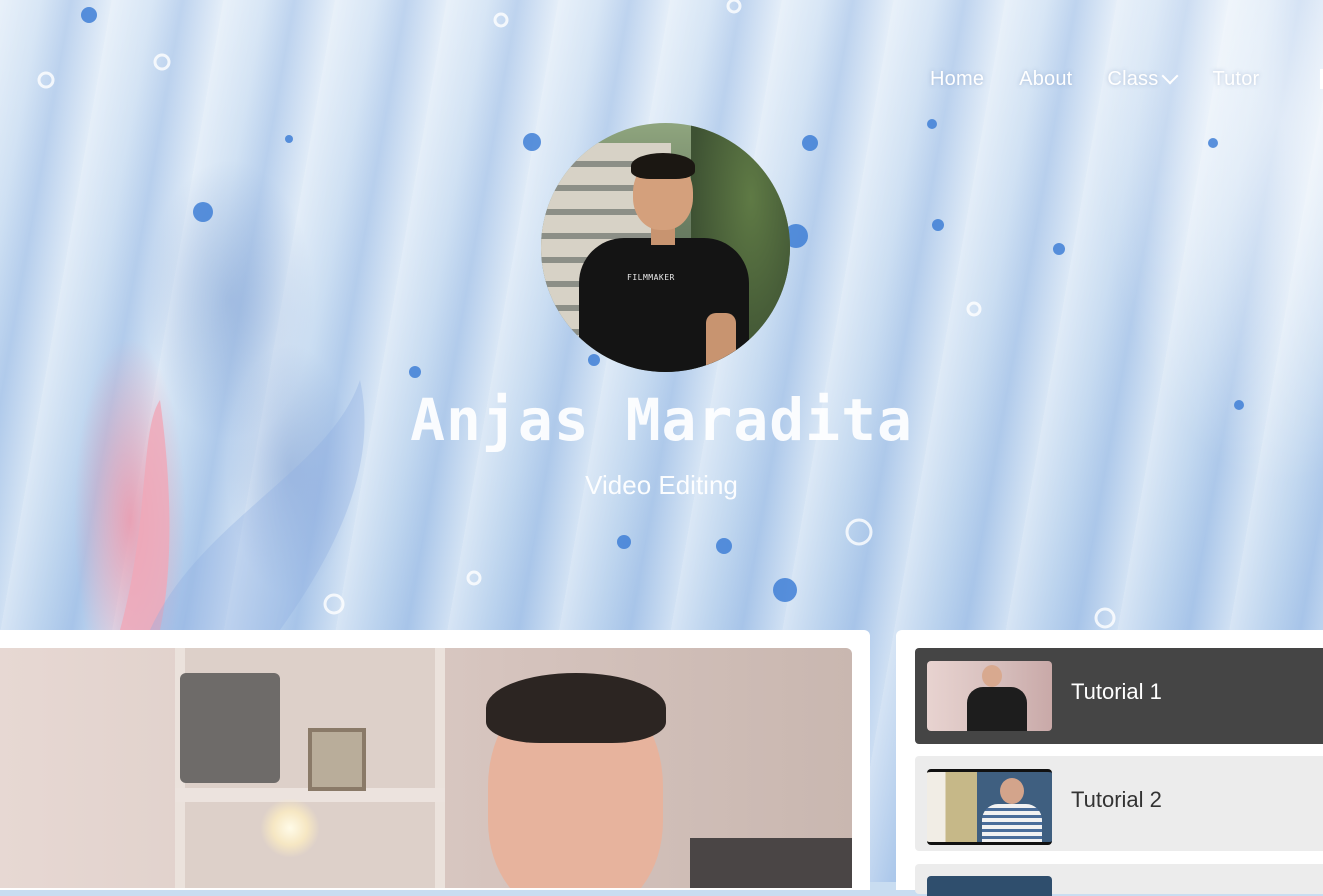 The height and width of the screenshot is (896, 1323). I want to click on nav-class: Class, so click(1143, 79).